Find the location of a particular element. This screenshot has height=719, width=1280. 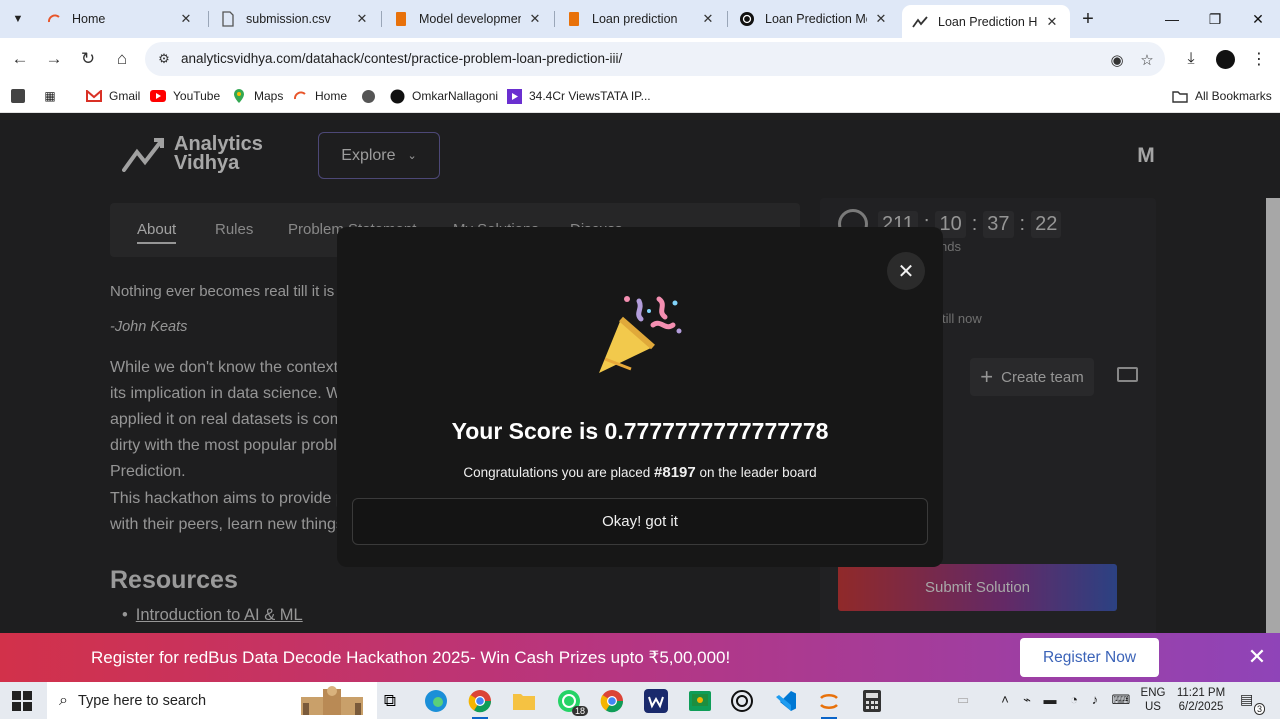

bookmark-home: Home is located at coordinates (319, 96).